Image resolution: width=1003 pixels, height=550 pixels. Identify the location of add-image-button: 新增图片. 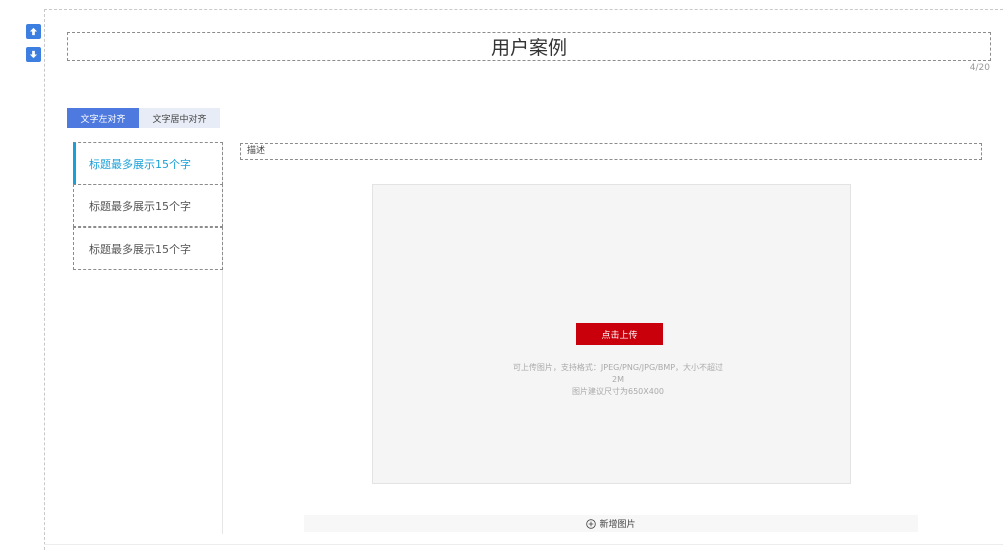
(611, 523).